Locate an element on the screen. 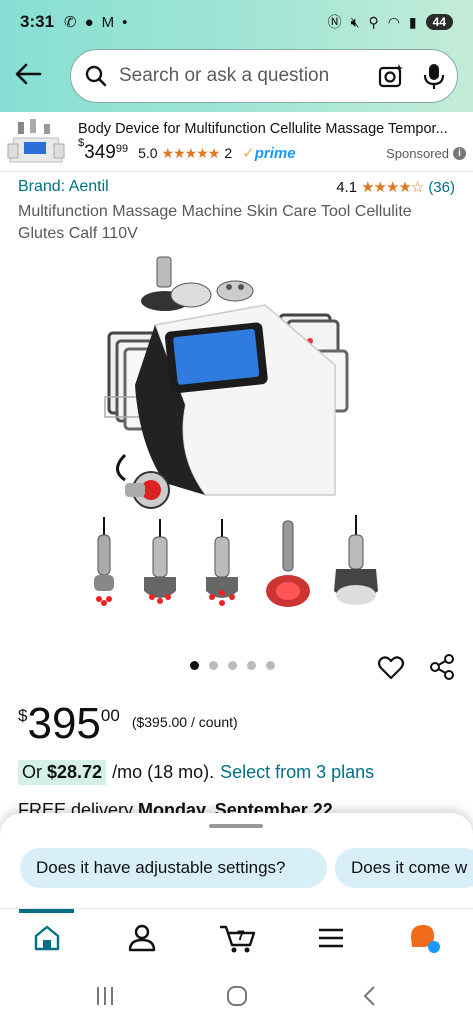 This screenshot has height=1024, width=473. rating-stars: ★★★★☆ is located at coordinates (392, 187).